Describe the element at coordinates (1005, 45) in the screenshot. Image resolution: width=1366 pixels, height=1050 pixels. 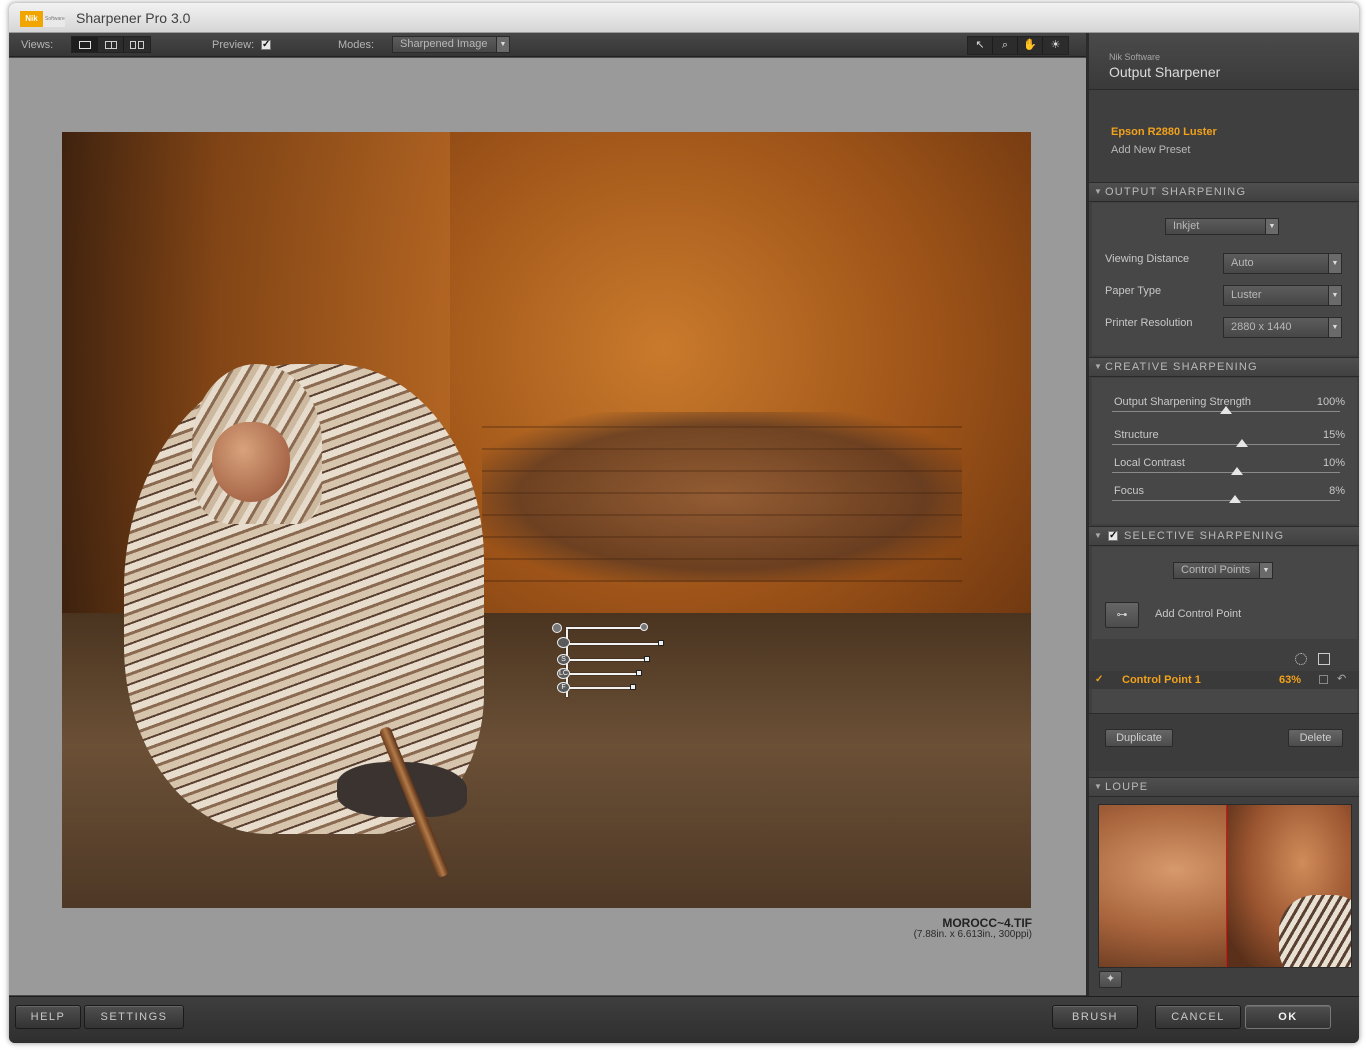
I see `zoom-tool-button: ⌕` at that location.